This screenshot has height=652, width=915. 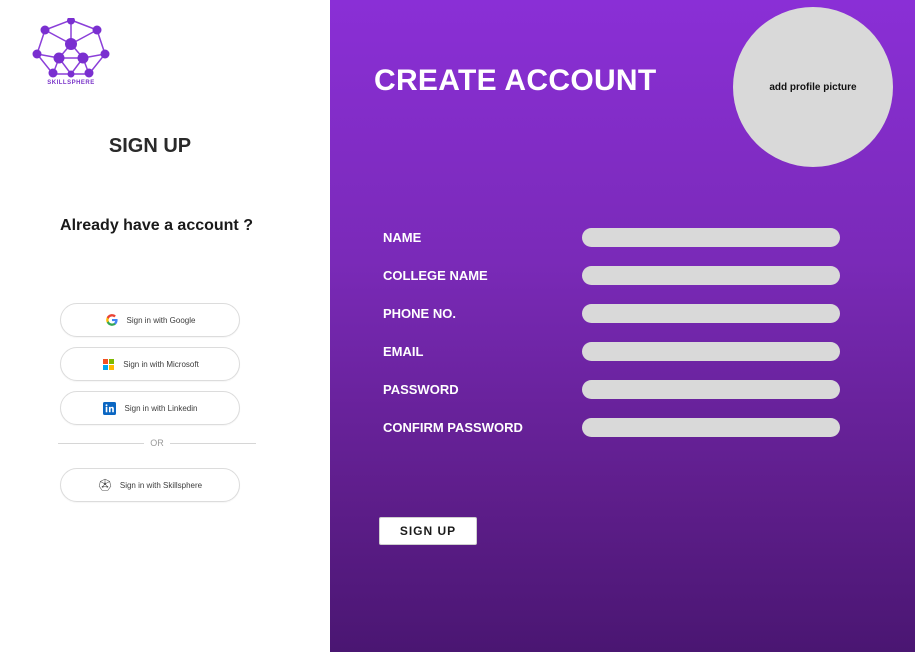 I want to click on skillsphere-logo: SKILLSPHERE, so click(x=71, y=59).